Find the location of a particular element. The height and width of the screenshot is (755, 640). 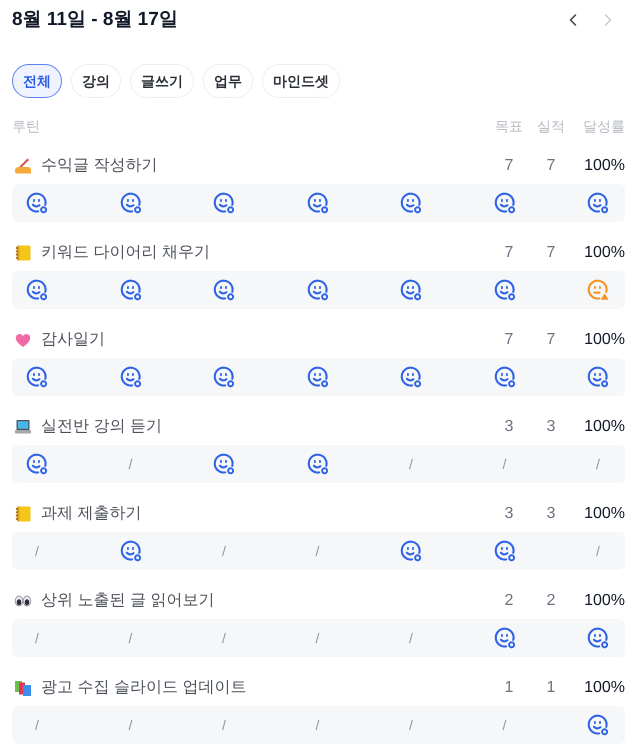

actual-count: 2 is located at coordinates (551, 601).